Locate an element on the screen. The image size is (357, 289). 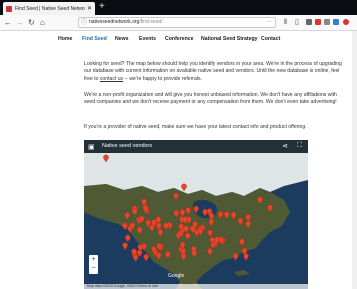
intro-tail: -- we're happy to provide referrals. is located at coordinates (163, 78).